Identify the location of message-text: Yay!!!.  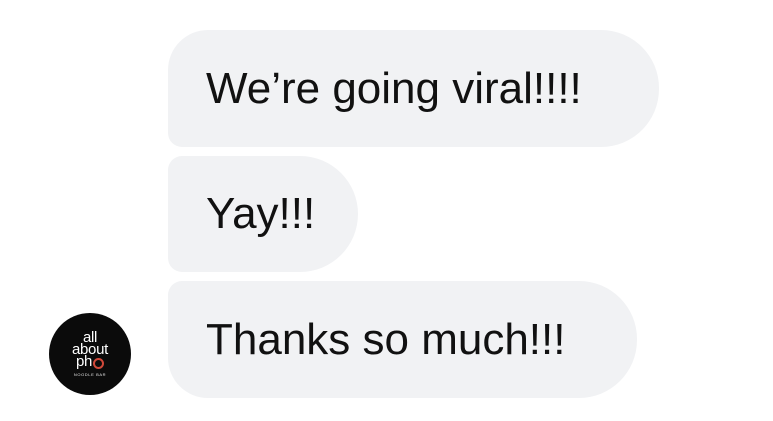
(261, 213).